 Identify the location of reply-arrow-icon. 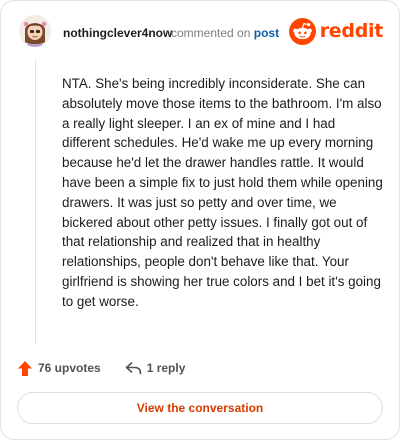
(133, 368).